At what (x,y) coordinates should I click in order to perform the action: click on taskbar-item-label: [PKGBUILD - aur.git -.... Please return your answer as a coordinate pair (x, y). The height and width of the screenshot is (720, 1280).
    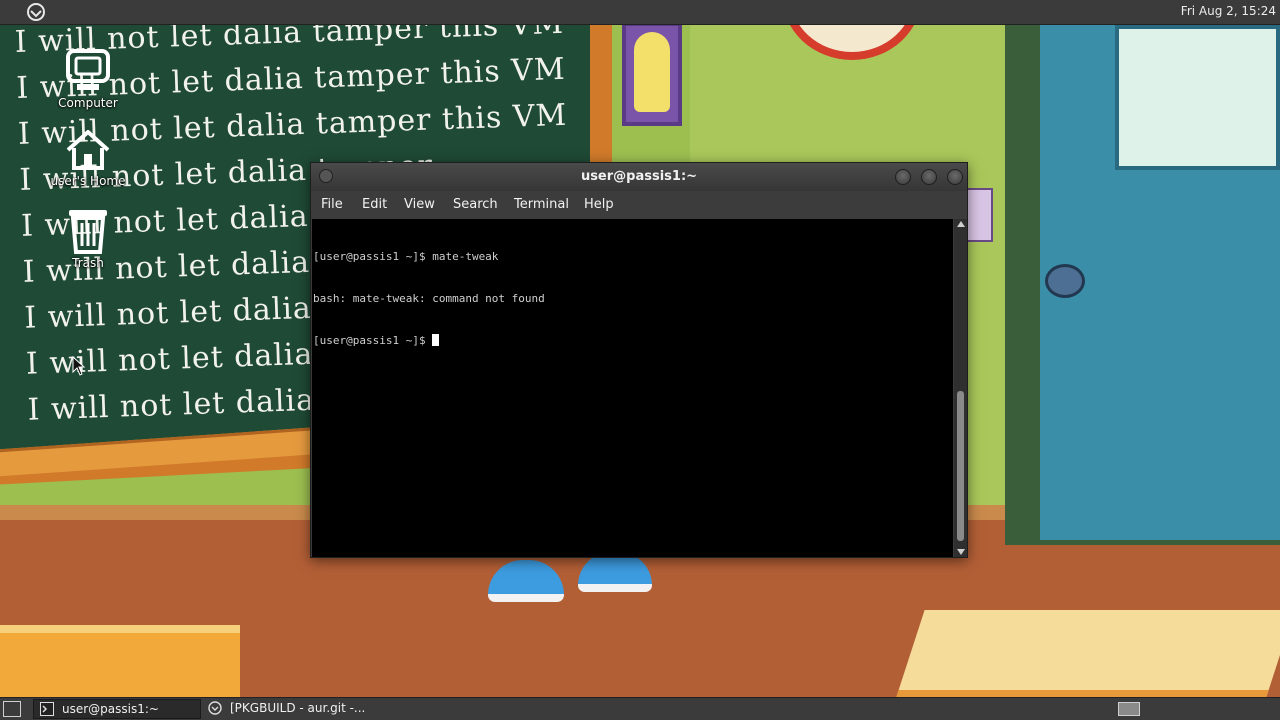
    Looking at the image, I should click on (298, 708).